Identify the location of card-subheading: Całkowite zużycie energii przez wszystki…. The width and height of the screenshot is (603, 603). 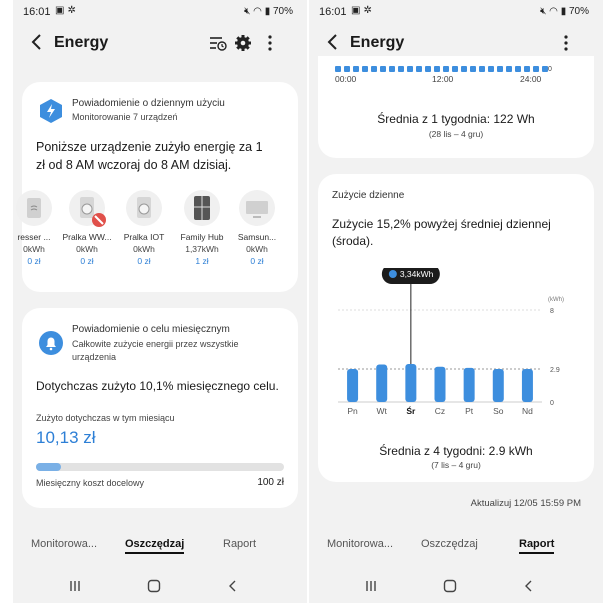
(155, 350).